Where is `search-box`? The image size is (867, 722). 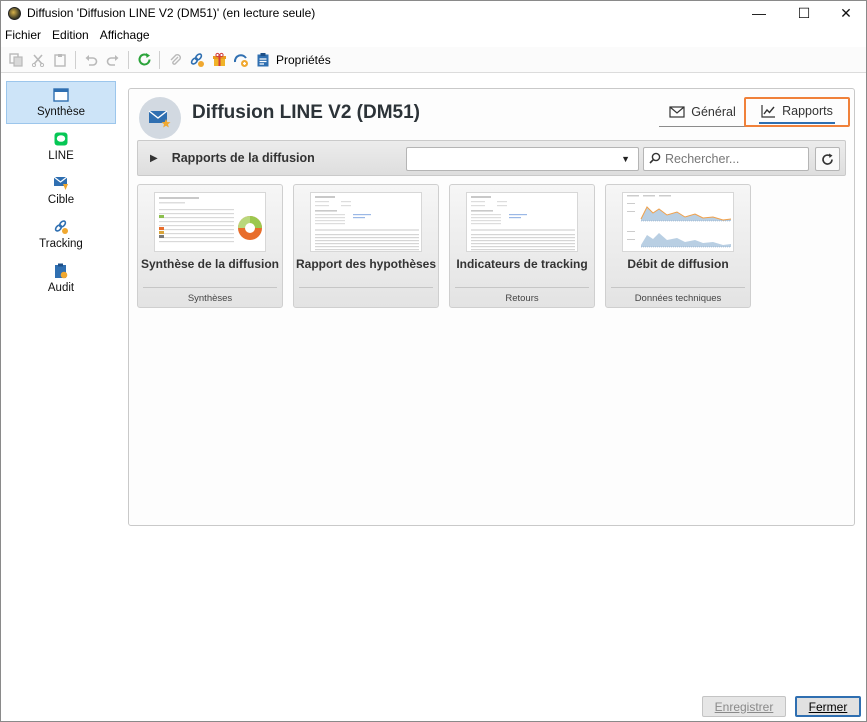 search-box is located at coordinates (726, 159).